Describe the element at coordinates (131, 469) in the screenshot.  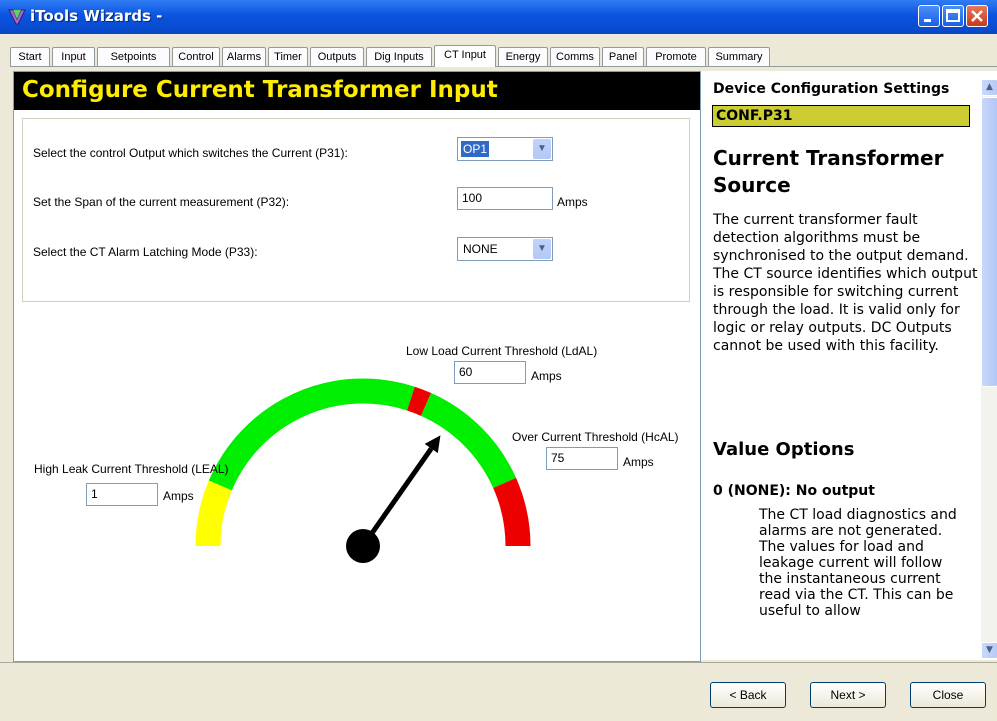
I see `high-leak-label: High Leak Current Threshold (LEAL)` at that location.